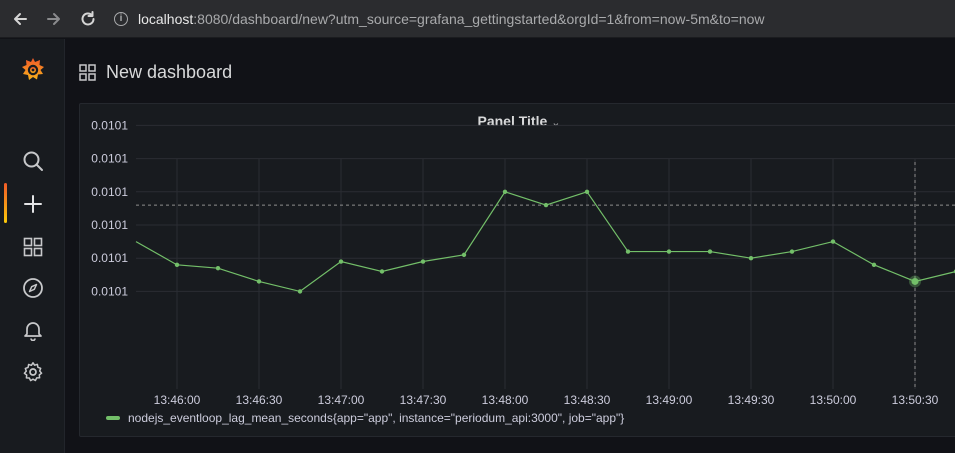 This screenshot has width=955, height=453. Describe the element at coordinates (341, 398) in the screenshot. I see `x-tick-label: 13:47:00` at that location.